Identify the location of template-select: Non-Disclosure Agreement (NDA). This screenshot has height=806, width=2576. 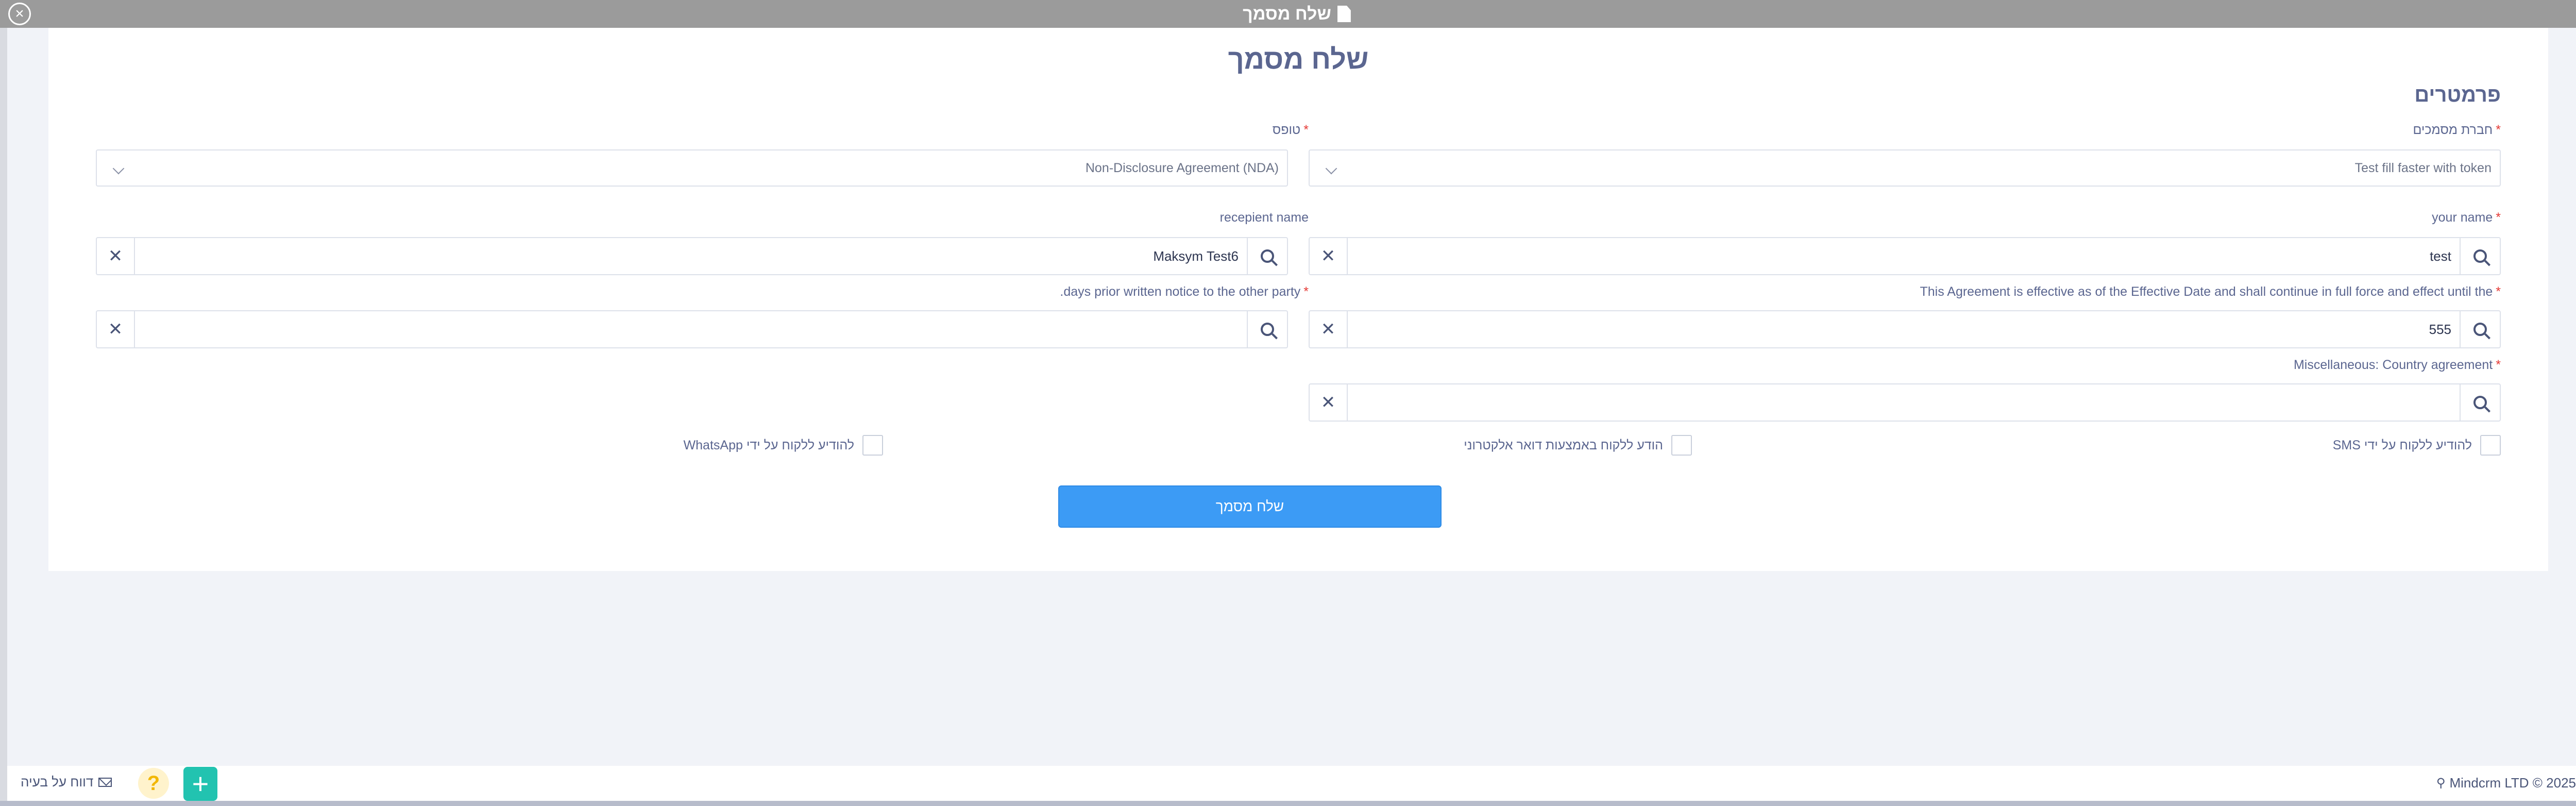
(692, 168).